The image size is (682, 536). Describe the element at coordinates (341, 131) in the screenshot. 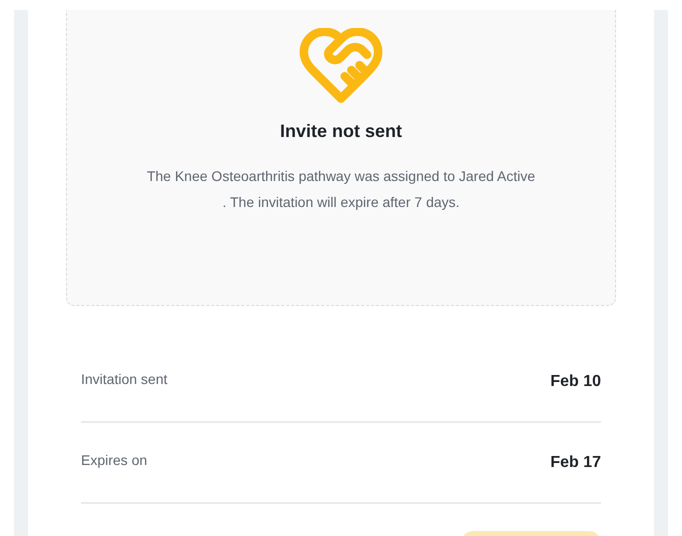

I see `invite-title: Invite not sent` at that location.